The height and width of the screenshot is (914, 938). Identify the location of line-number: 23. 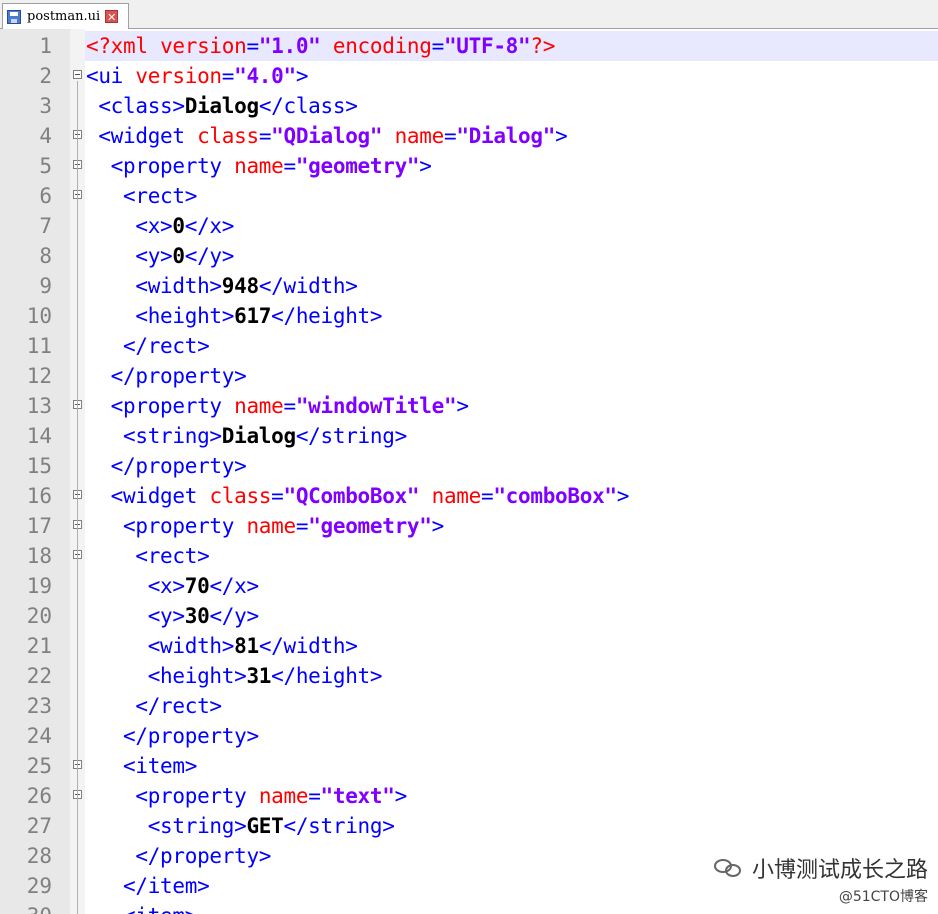
(39, 706).